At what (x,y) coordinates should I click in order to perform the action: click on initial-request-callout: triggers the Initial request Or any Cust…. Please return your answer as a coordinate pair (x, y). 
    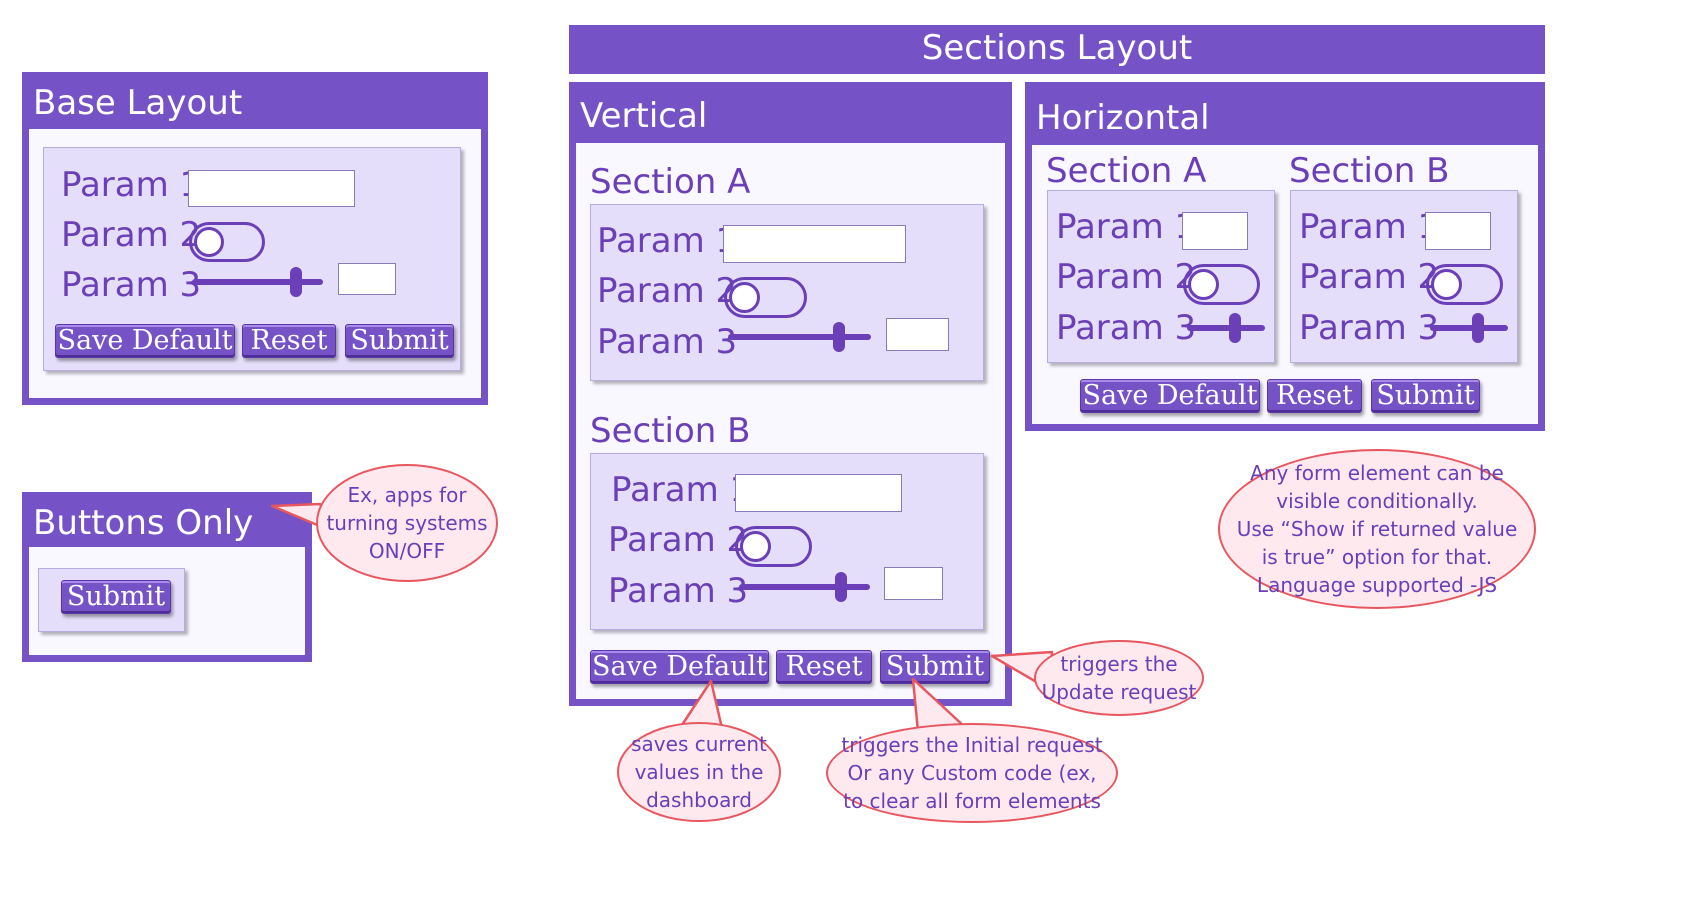
    Looking at the image, I should click on (972, 773).